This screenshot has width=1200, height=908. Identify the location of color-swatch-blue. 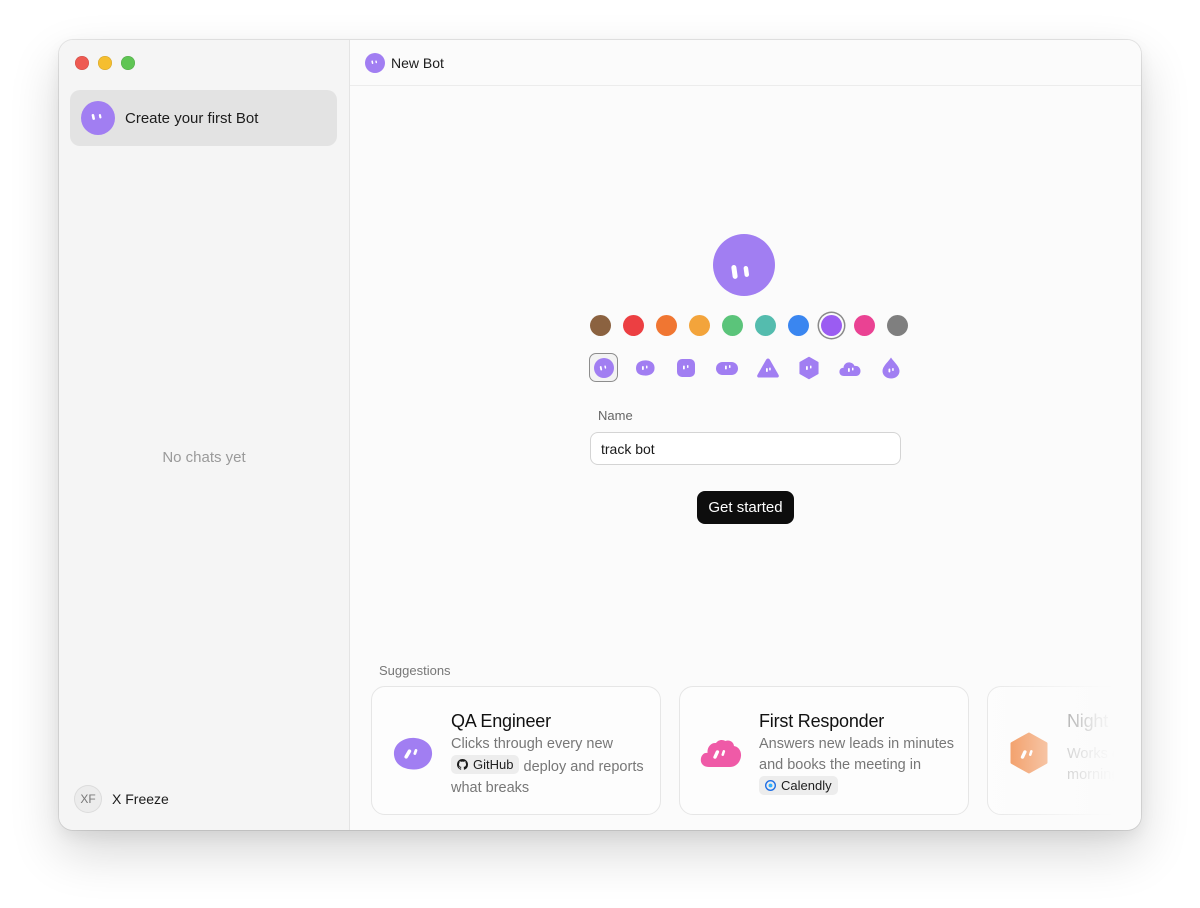
(798, 325).